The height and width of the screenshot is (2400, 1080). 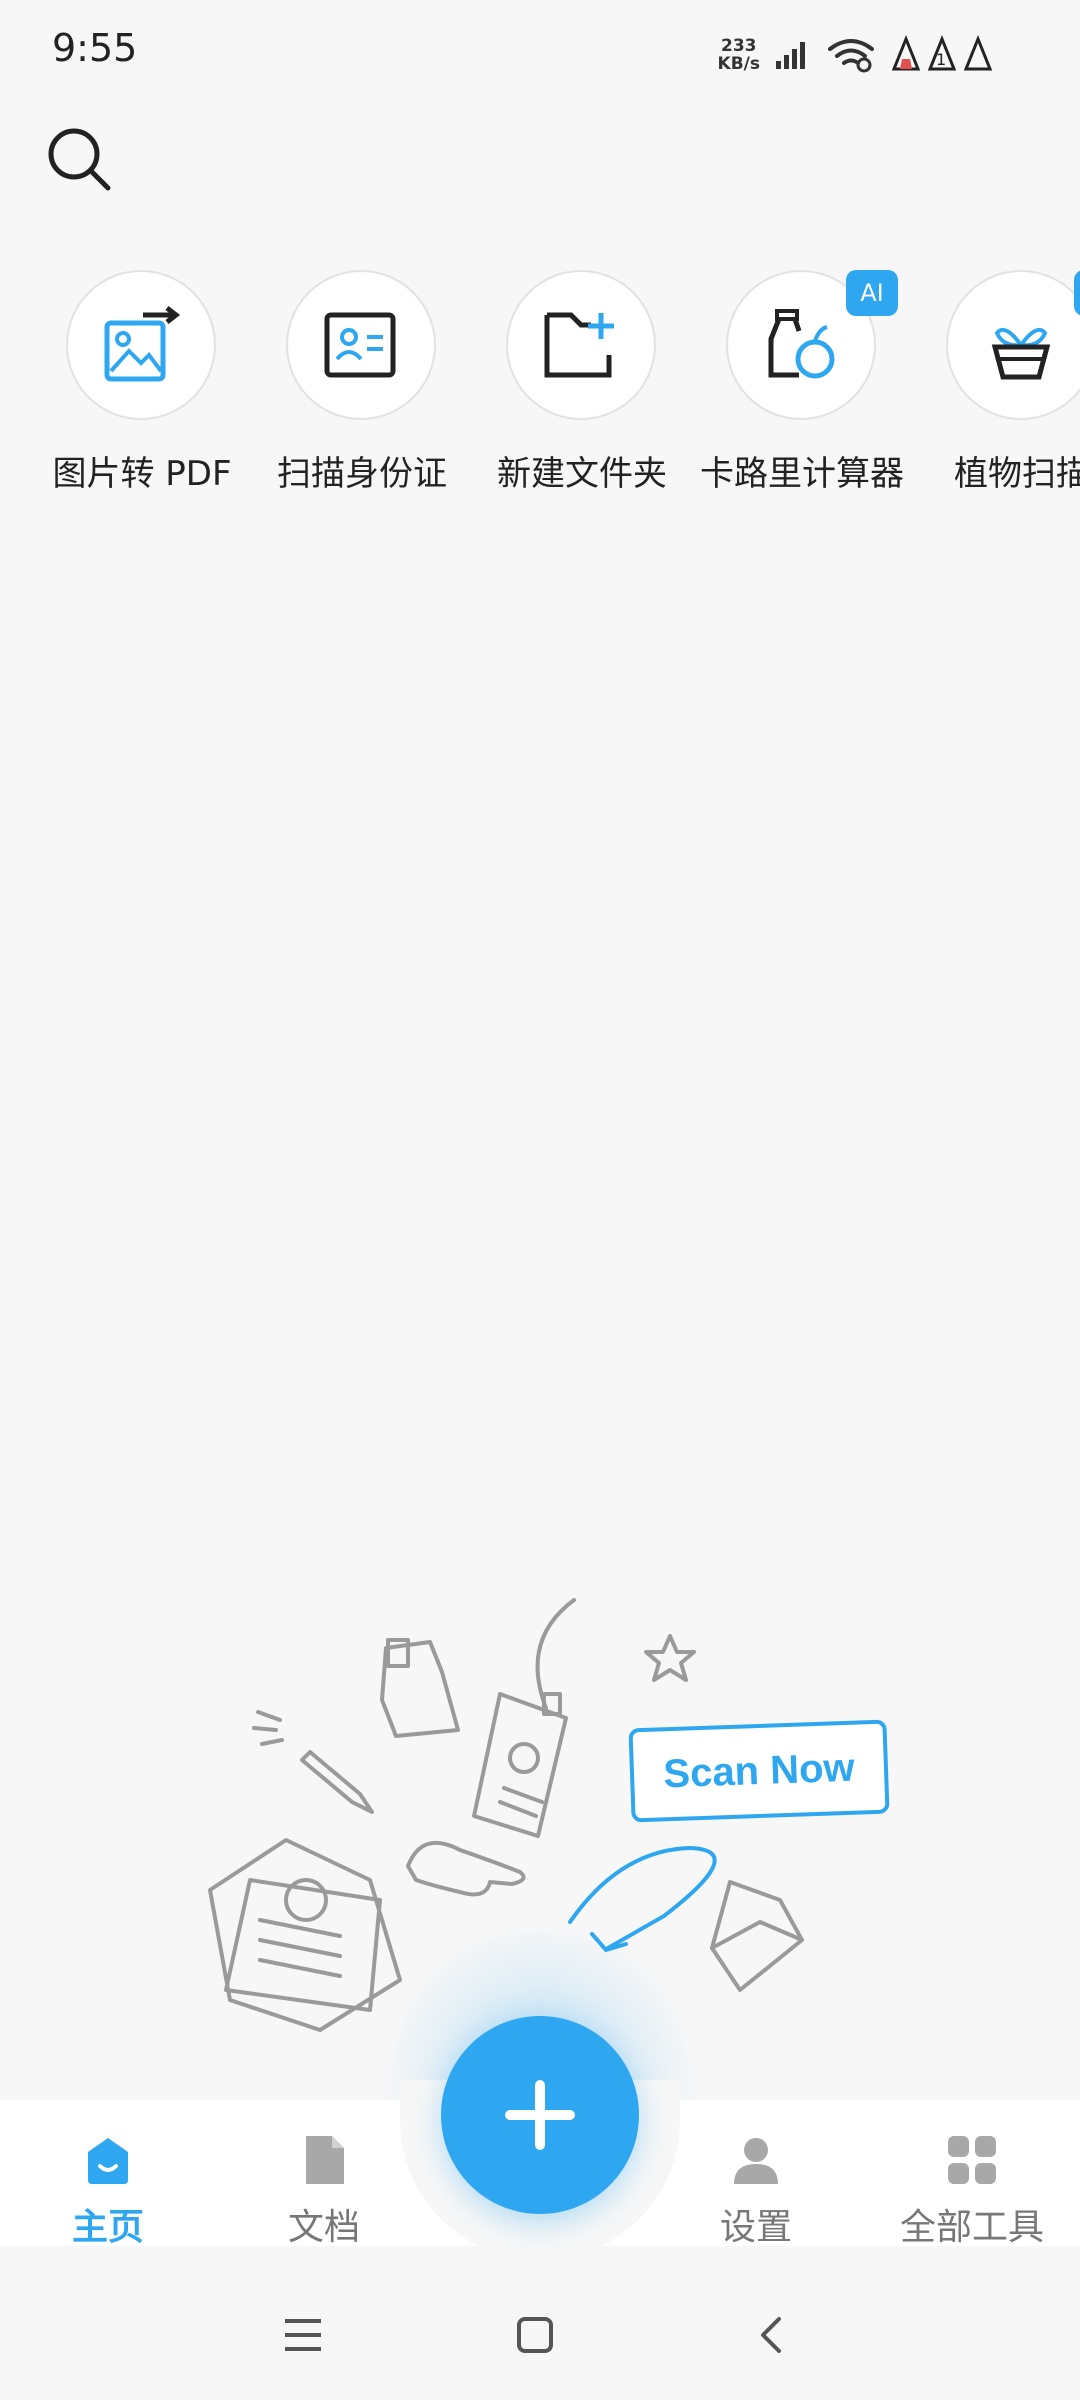 What do you see at coordinates (972, 2160) in the screenshot?
I see `grid-icon` at bounding box center [972, 2160].